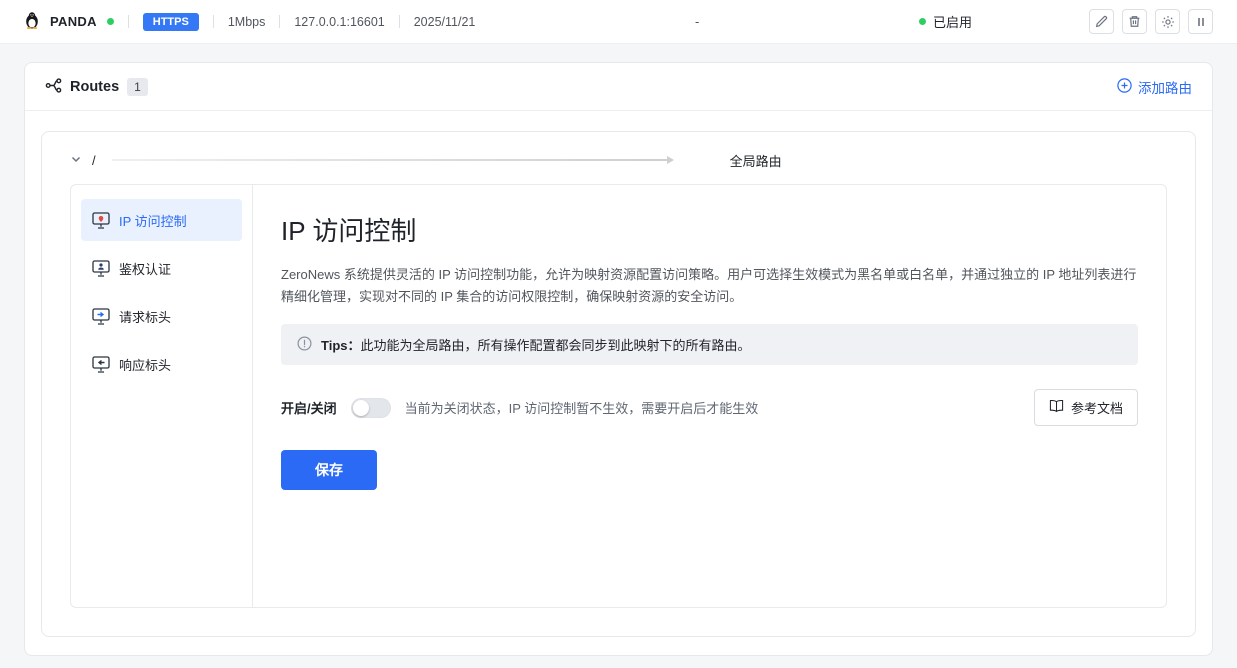  I want to click on add-route-button: 添加路由, so click(1154, 87).